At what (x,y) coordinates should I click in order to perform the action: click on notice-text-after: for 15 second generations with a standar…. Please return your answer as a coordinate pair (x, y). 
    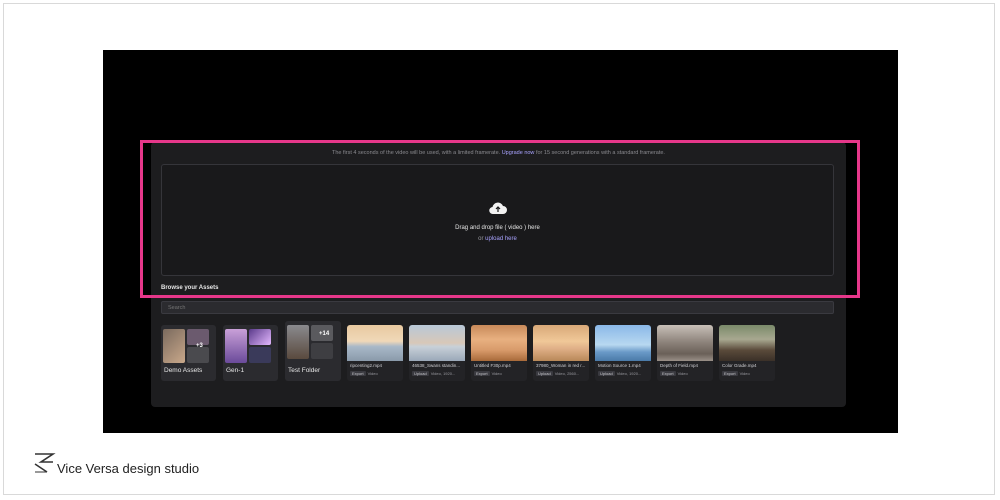
    Looking at the image, I should click on (600, 153).